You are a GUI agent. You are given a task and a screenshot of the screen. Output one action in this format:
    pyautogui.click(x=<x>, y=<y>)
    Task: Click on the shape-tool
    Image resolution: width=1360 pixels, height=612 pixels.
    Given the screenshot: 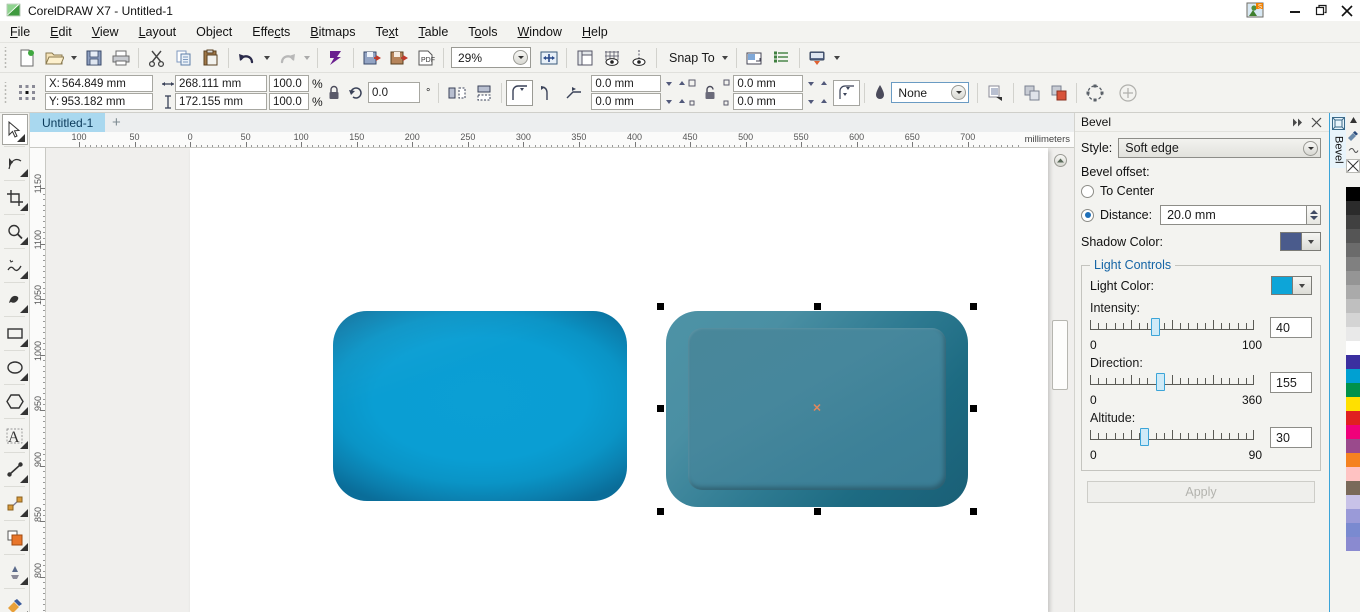 What is the action you would take?
    pyautogui.click(x=15, y=163)
    